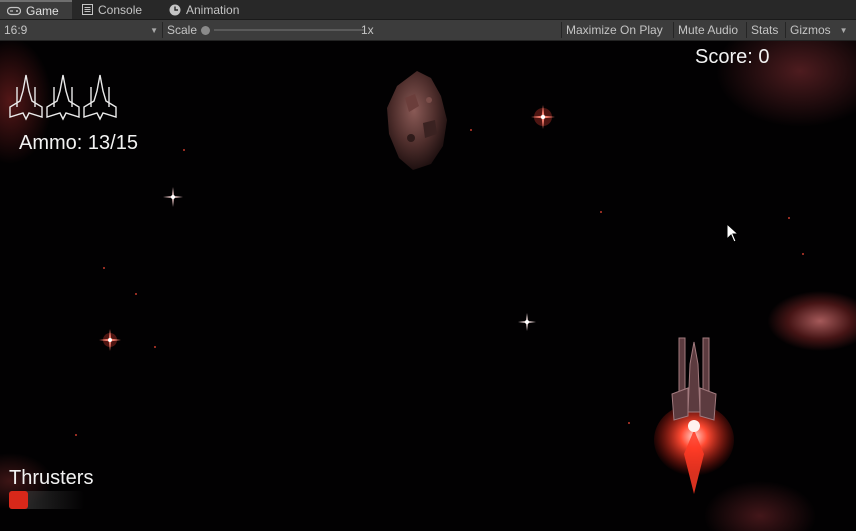 This screenshot has width=856, height=531. I want to click on score-display: Score: 0, so click(732, 57).